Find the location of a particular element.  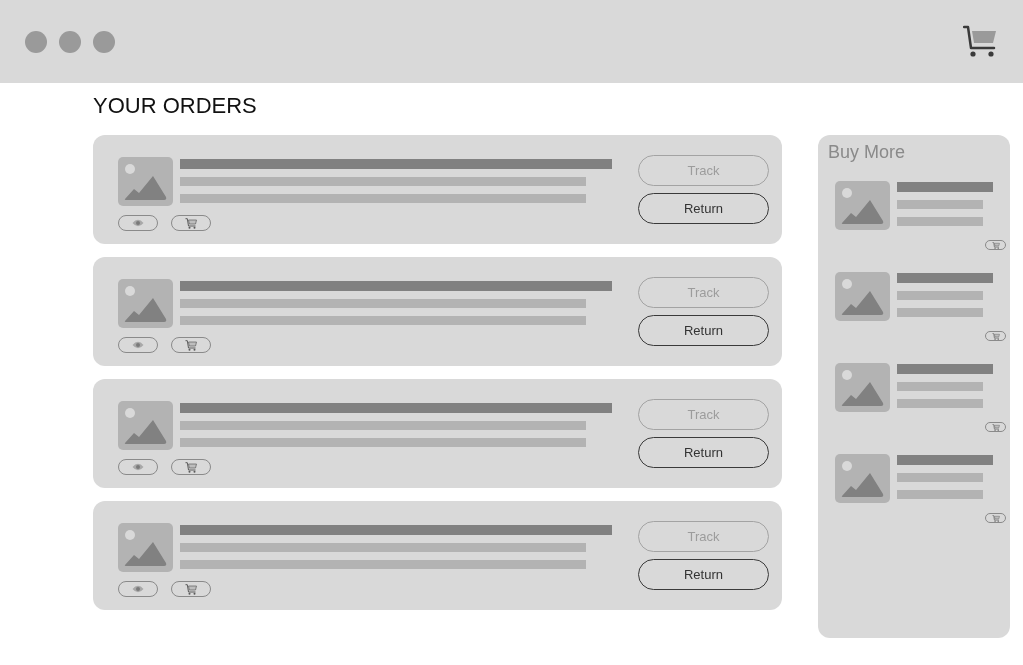

page-title: YOUR ORDERS is located at coordinates (175, 106).